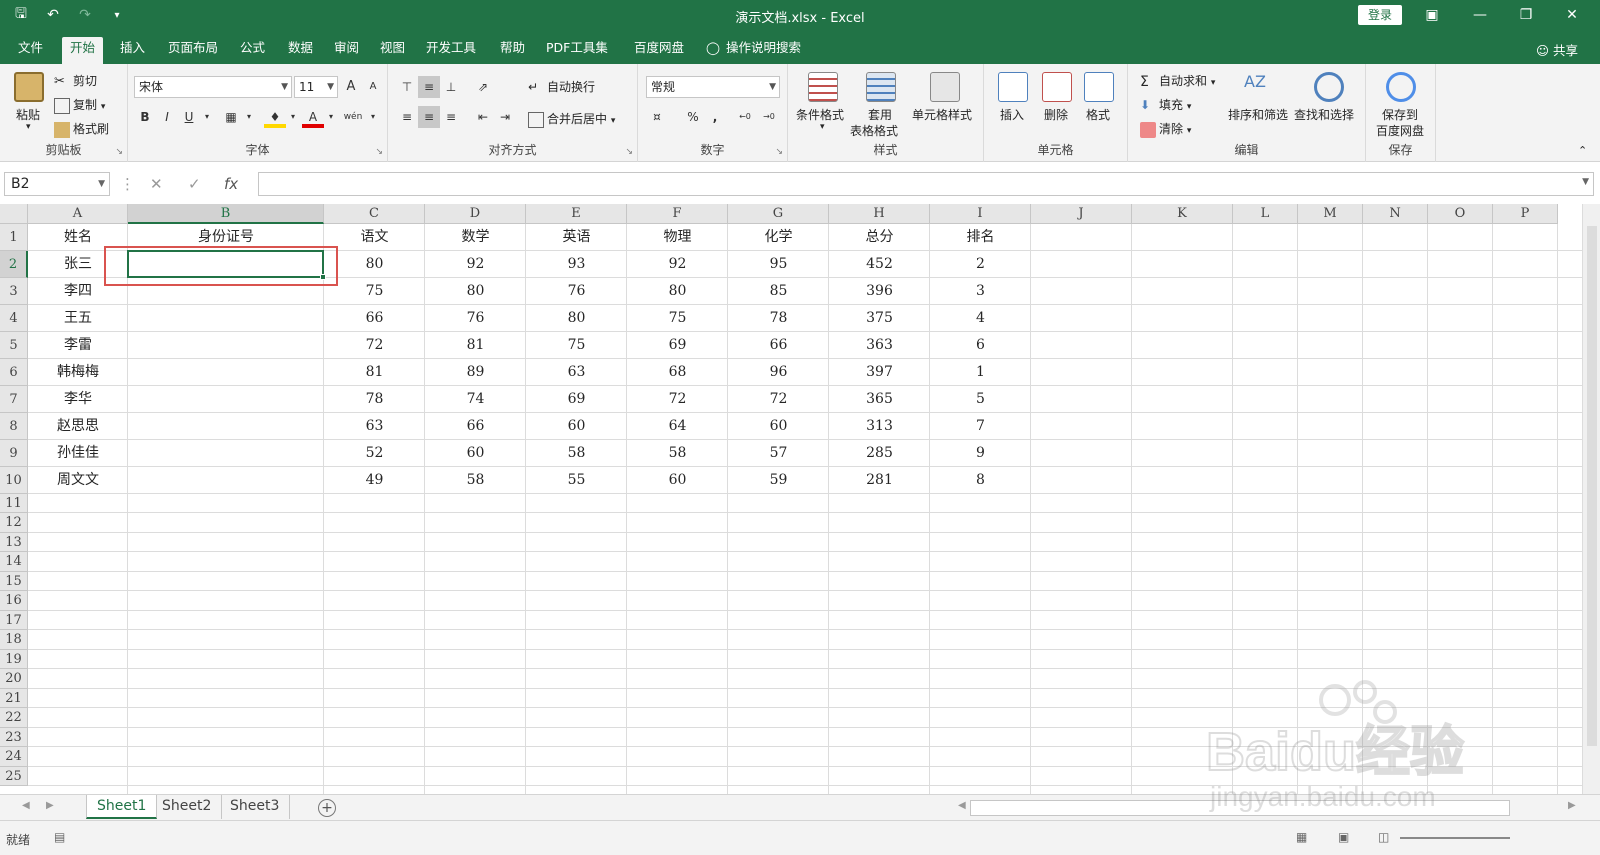  Describe the element at coordinates (226, 480) in the screenshot. I see `cell-b10` at that location.